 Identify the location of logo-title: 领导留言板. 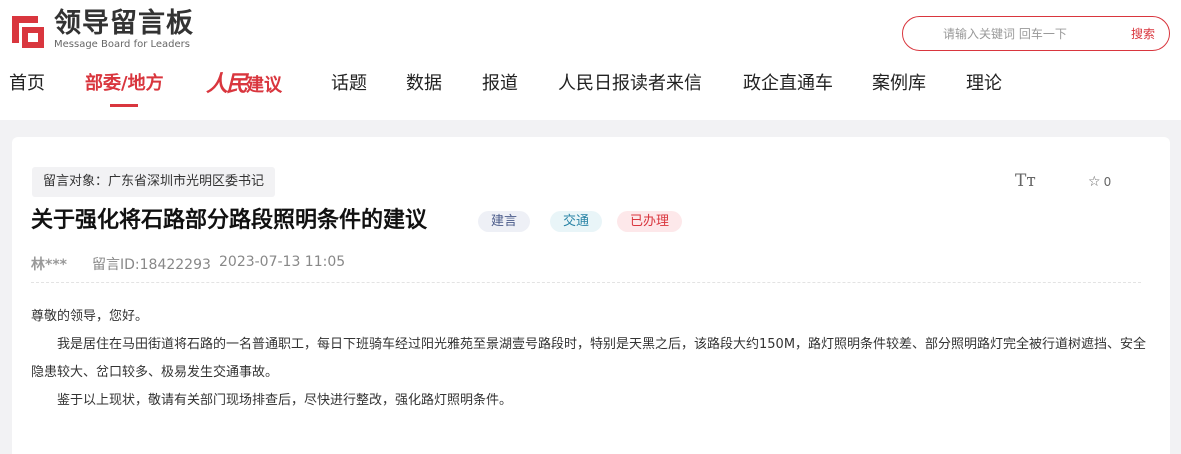
(124, 23).